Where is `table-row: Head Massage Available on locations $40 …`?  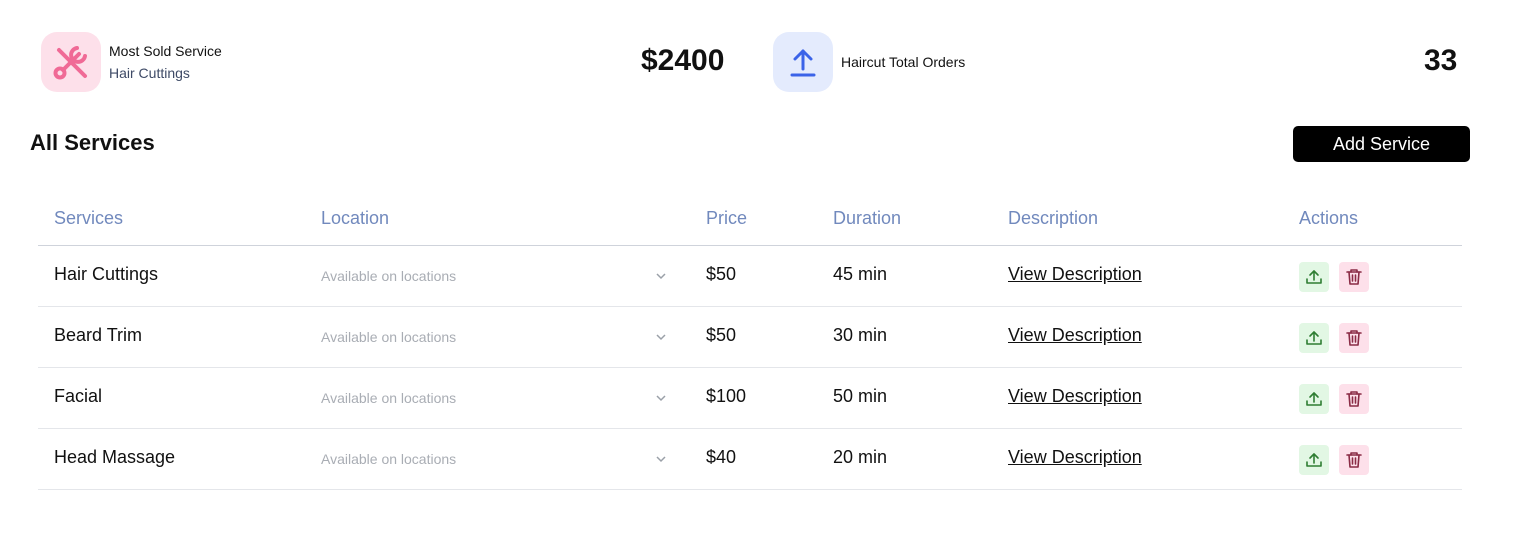 table-row: Head Massage Available on locations $40 … is located at coordinates (750, 459).